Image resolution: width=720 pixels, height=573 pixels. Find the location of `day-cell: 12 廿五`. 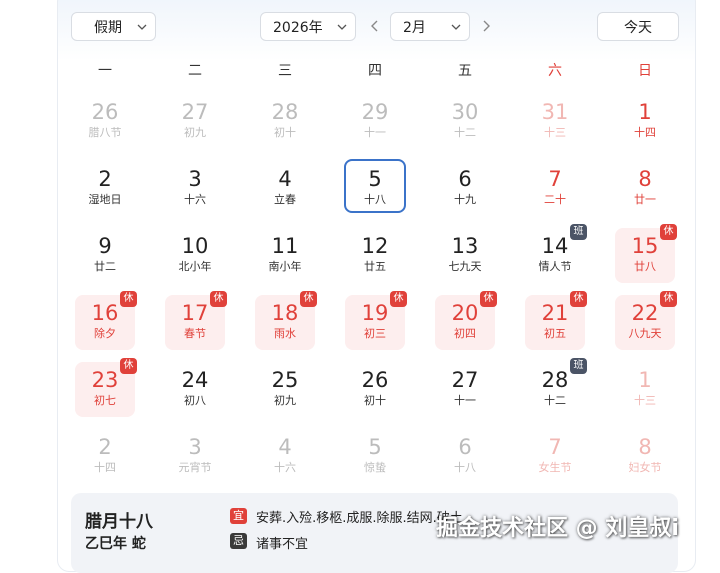

day-cell: 12 廿五 is located at coordinates (375, 255).